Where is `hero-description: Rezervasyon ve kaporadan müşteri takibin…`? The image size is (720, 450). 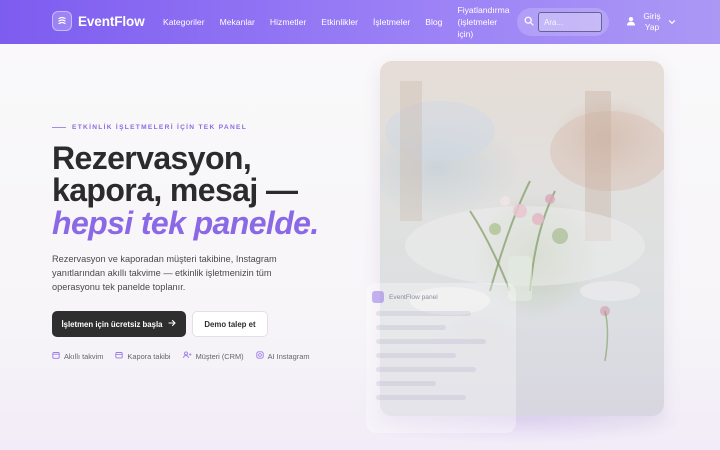 hero-description: Rezervasyon ve kaporadan müşteri takibin… is located at coordinates (164, 273).